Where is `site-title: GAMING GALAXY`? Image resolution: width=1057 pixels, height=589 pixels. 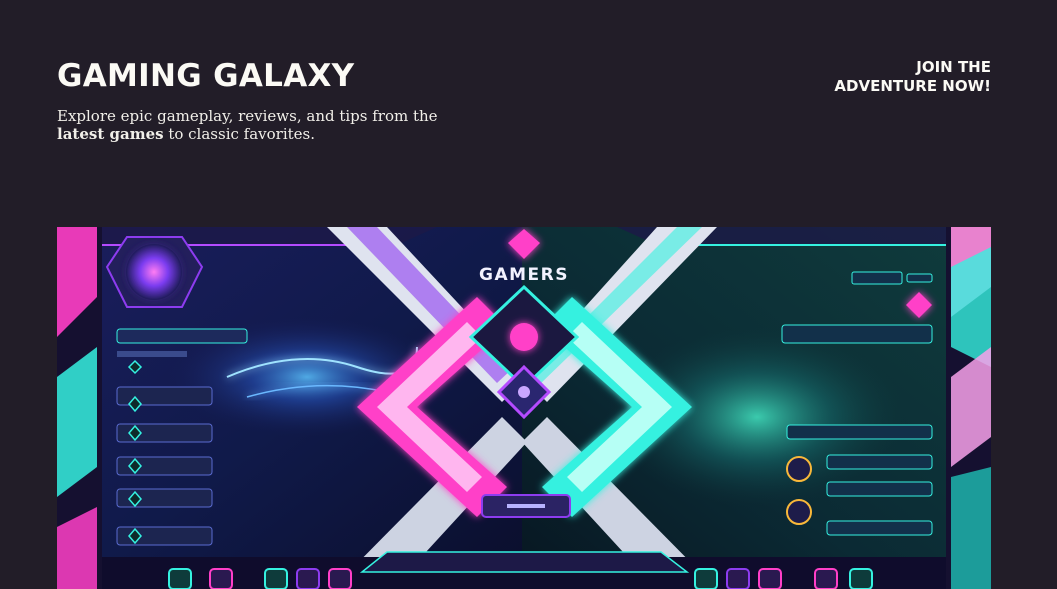 site-title: GAMING GALAXY is located at coordinates (206, 76).